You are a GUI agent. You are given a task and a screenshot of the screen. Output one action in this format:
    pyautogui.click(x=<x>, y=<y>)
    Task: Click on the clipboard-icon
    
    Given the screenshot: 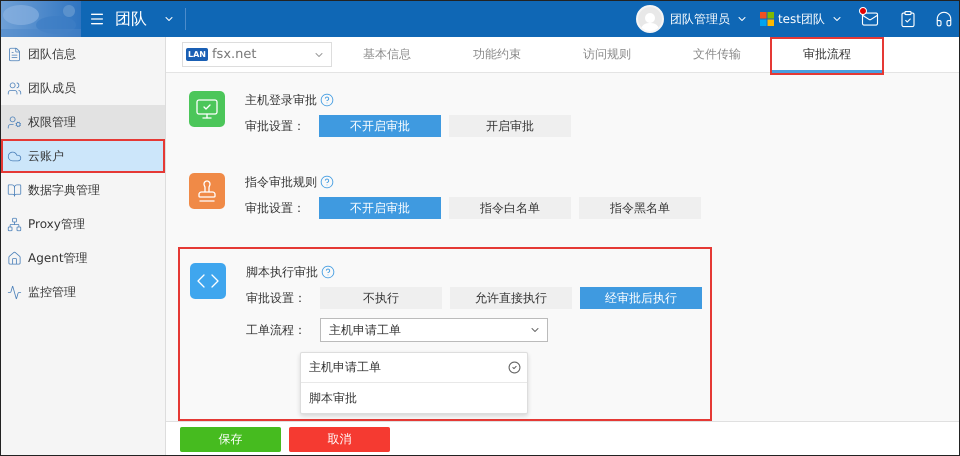 What is the action you would take?
    pyautogui.click(x=908, y=19)
    